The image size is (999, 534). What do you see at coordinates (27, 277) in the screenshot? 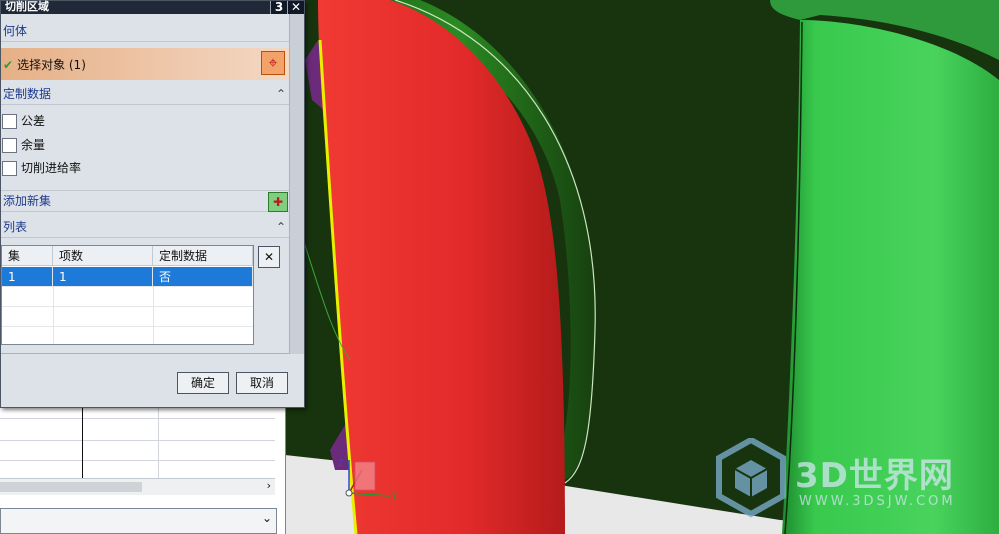
I see `cell-set: 1` at bounding box center [27, 277].